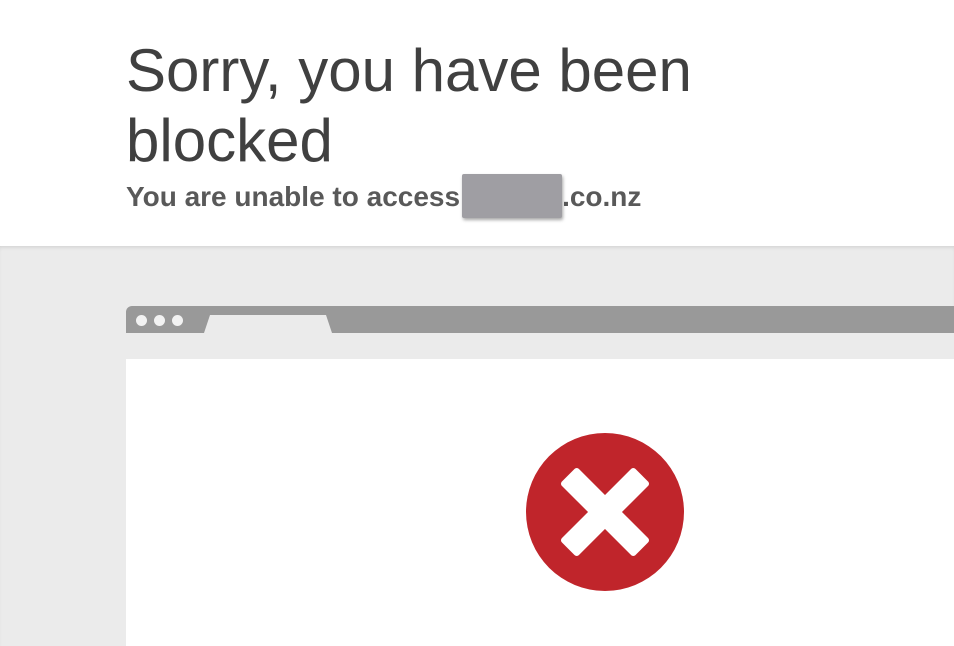 The width and height of the screenshot is (954, 646). I want to click on access-message-prefix: You are unable to access, so click(293, 196).